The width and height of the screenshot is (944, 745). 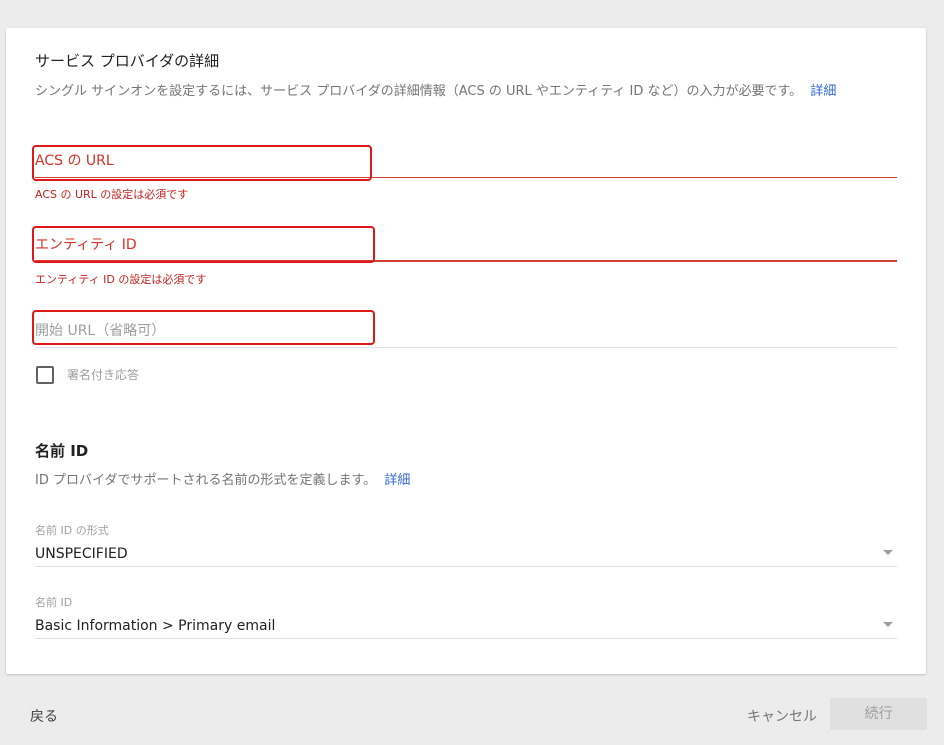 What do you see at coordinates (62, 451) in the screenshot?
I see `name-id-title: 名前 ID` at bounding box center [62, 451].